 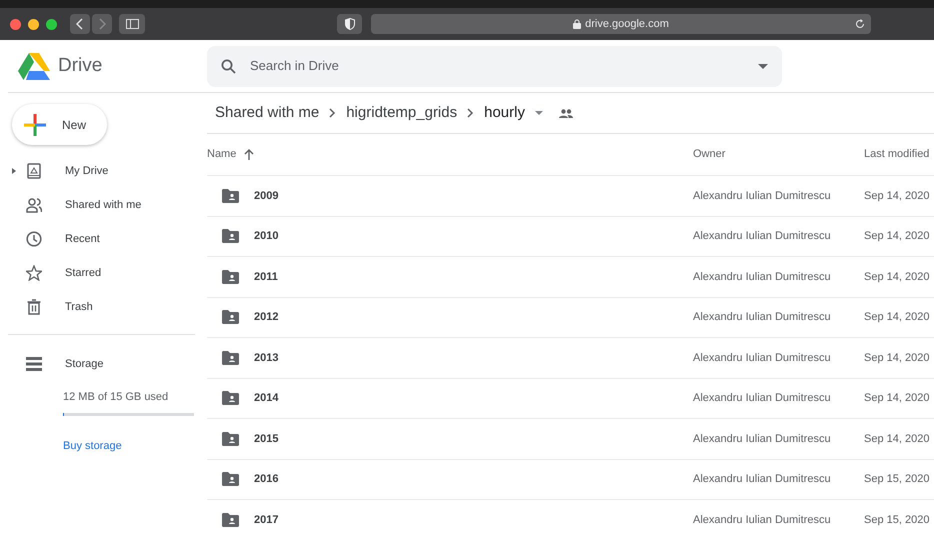 What do you see at coordinates (228, 66) in the screenshot?
I see `search-icon` at bounding box center [228, 66].